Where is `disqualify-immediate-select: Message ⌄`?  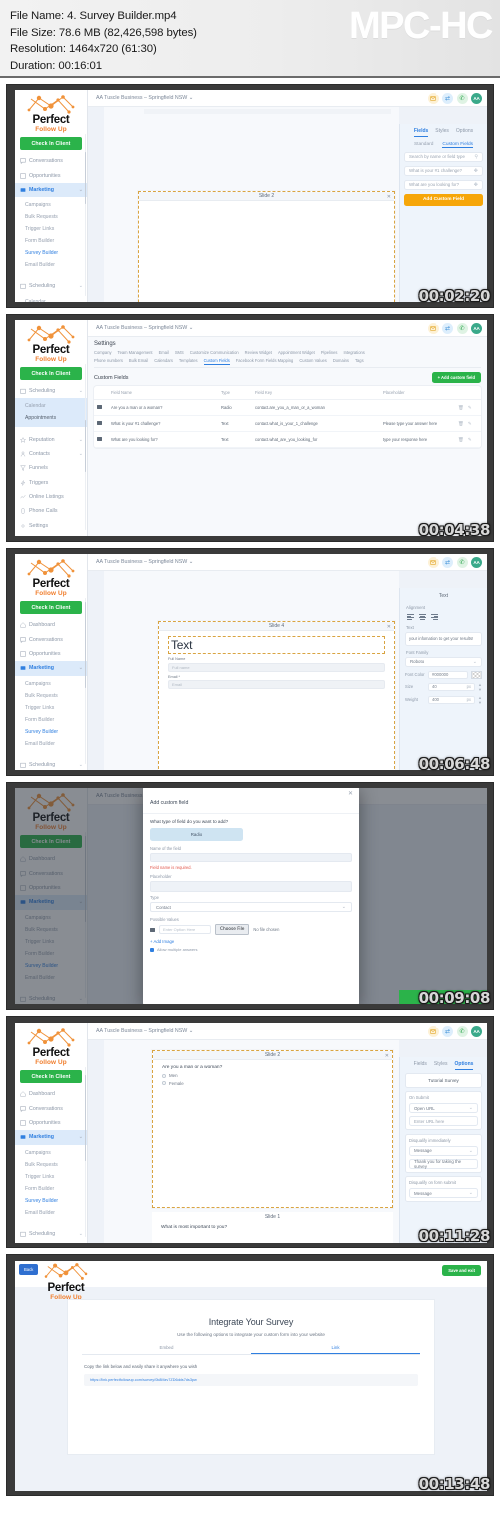
disqualify-immediate-select: Message ⌄ is located at coordinates (443, 1150).